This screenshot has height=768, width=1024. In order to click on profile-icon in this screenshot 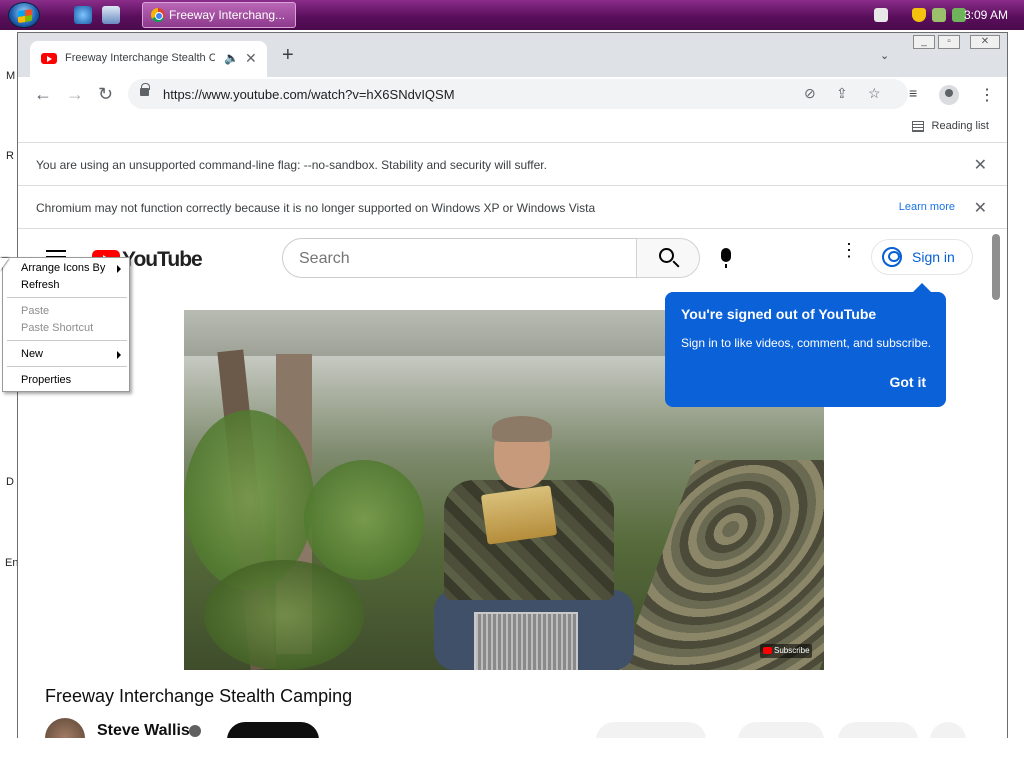, I will do `click(949, 95)`.